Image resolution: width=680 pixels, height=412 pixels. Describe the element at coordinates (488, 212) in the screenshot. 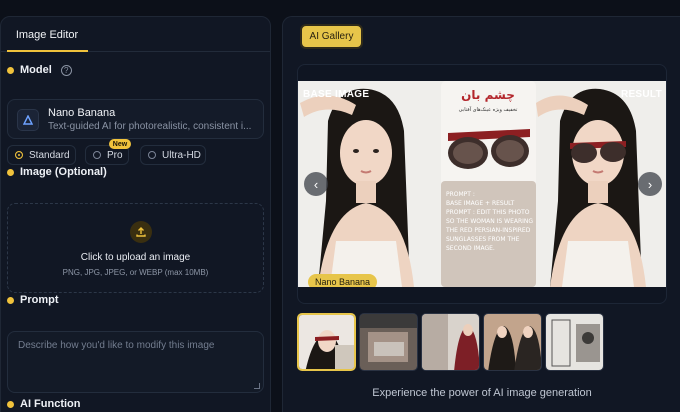

I see `svg-text: PROMPT : EDIT THIS PHOTO` at that location.